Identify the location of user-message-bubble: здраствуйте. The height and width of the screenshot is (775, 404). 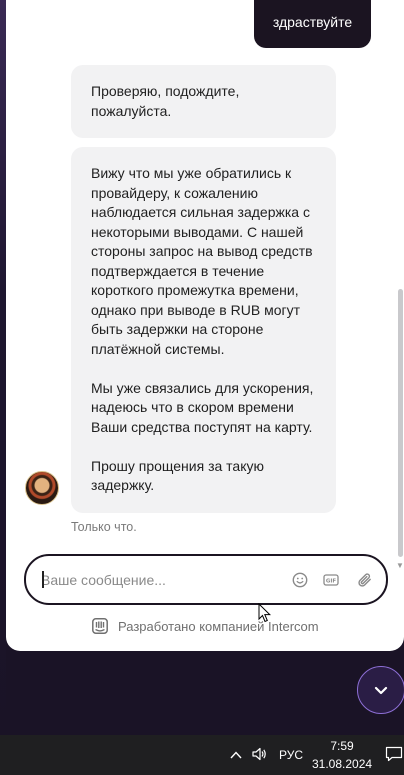
(312, 24).